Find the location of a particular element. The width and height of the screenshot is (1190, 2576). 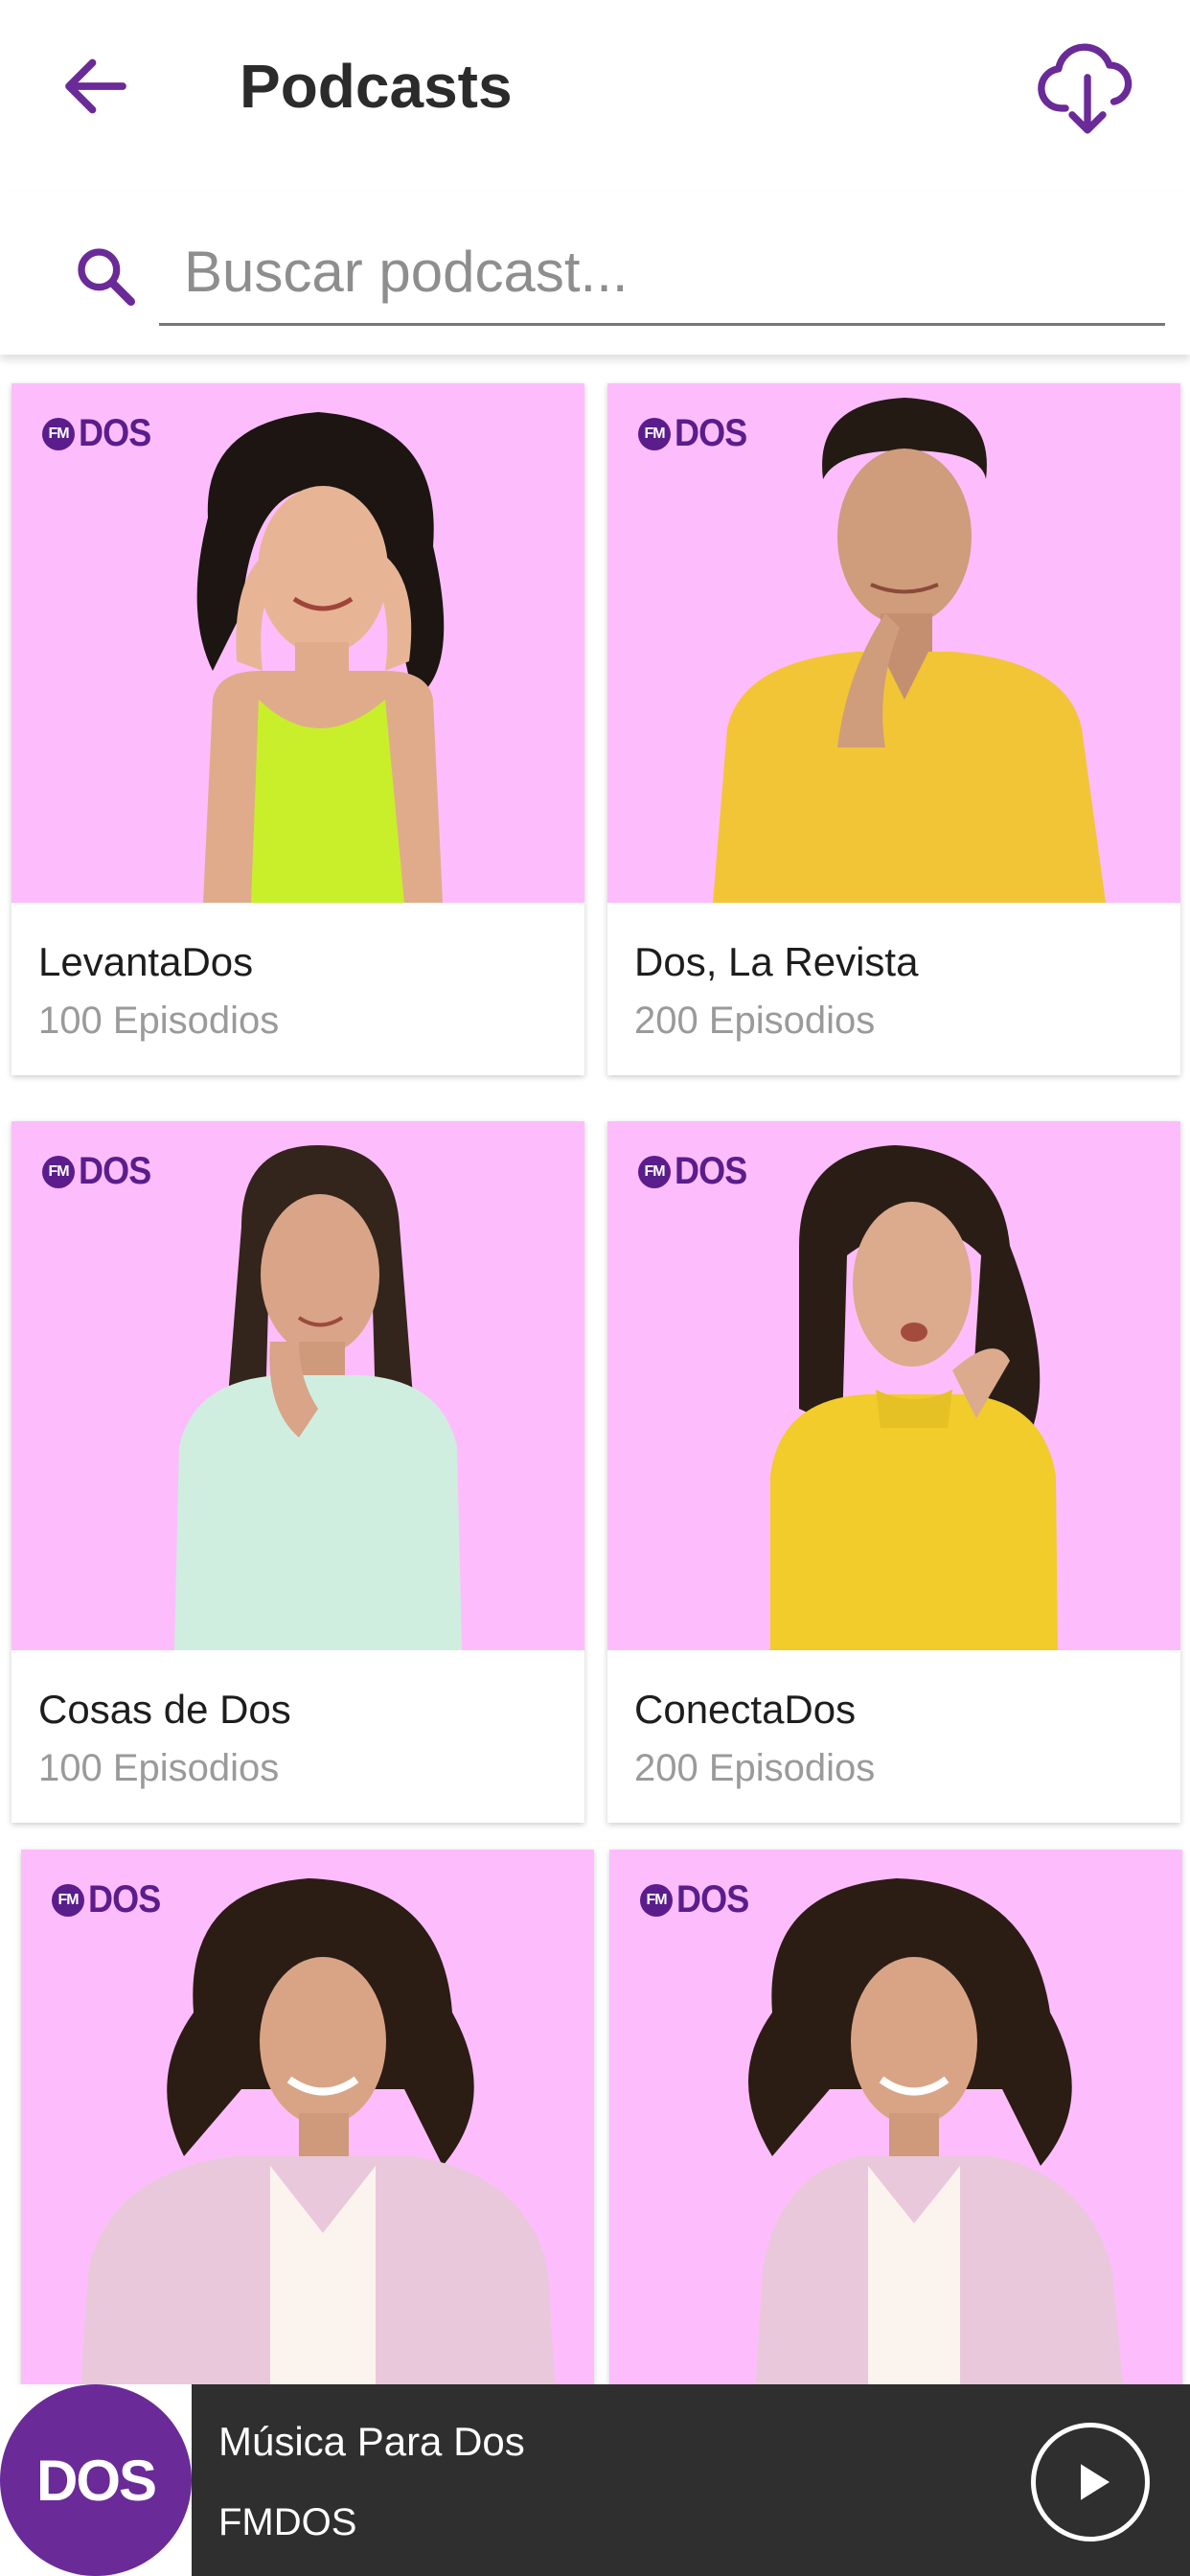

now-playing-title: Música Para Dos is located at coordinates (372, 2441).